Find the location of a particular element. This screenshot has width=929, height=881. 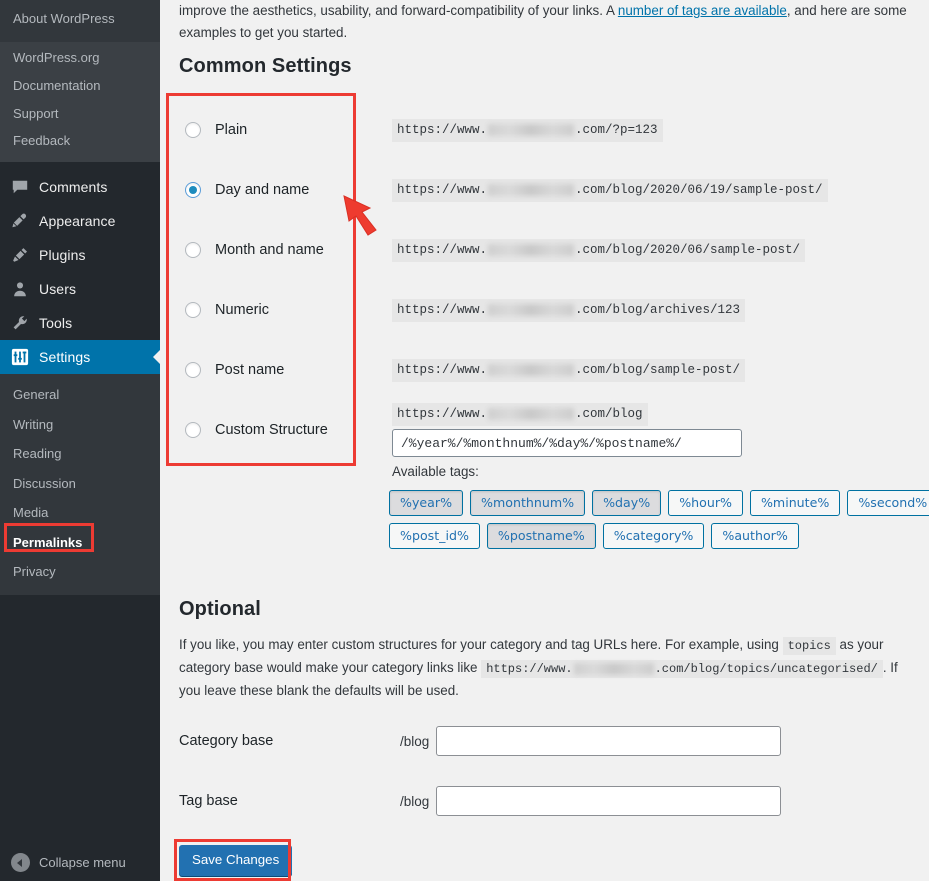

sidebar-item-discussion: Discussion is located at coordinates (80, 484).